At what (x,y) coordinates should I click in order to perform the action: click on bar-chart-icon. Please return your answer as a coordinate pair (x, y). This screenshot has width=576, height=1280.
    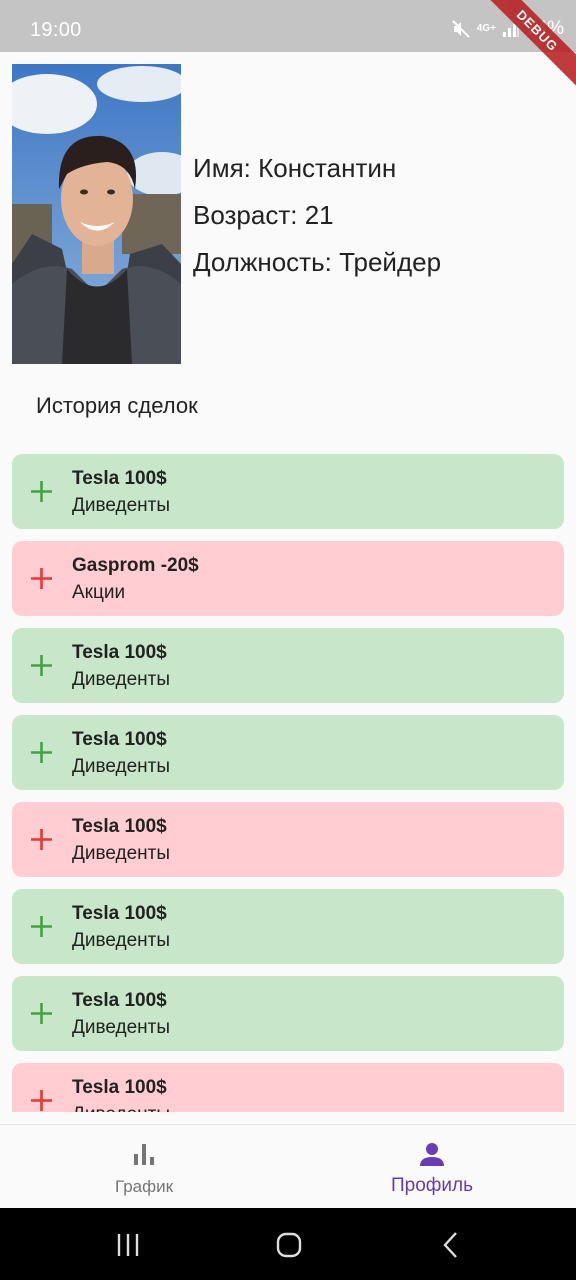
    Looking at the image, I should click on (144, 1154).